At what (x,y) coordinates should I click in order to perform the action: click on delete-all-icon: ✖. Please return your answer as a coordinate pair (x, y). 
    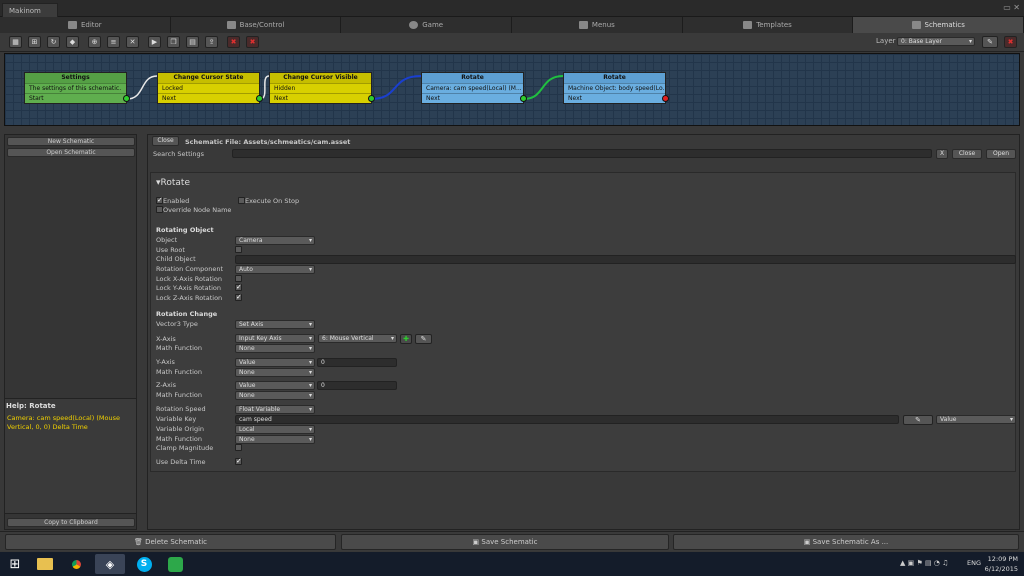
    Looking at the image, I should click on (252, 42).